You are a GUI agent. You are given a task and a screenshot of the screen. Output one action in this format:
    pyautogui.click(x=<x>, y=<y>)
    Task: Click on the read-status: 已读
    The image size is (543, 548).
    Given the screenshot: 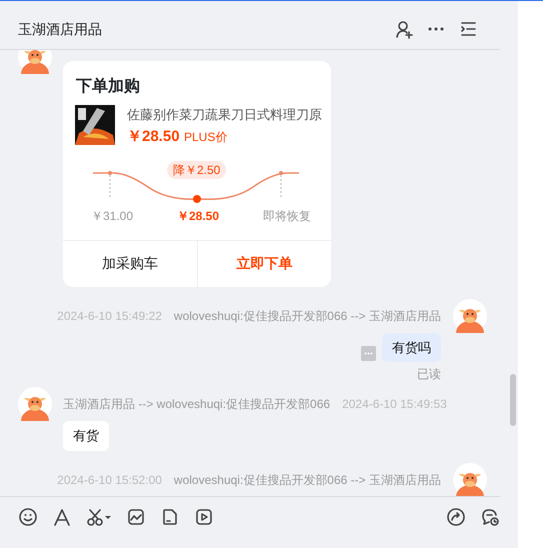 What is the action you would take?
    pyautogui.click(x=429, y=374)
    